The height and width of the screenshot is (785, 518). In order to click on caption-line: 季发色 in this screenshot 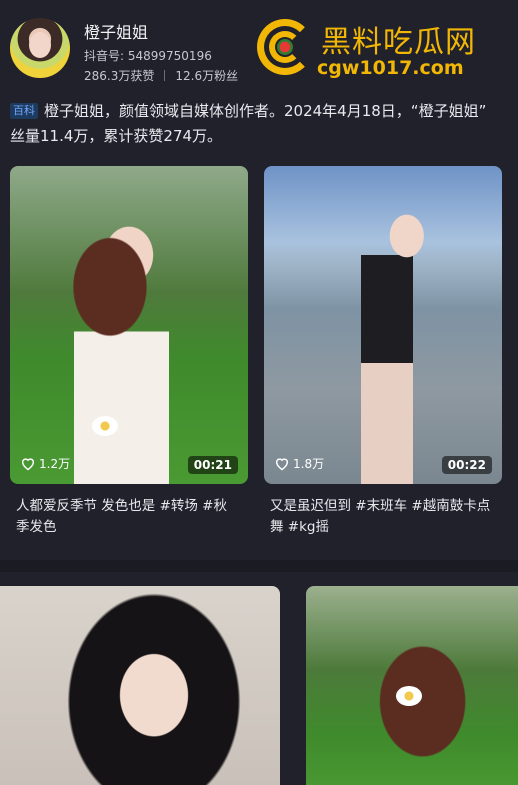, I will do `click(36, 527)`.